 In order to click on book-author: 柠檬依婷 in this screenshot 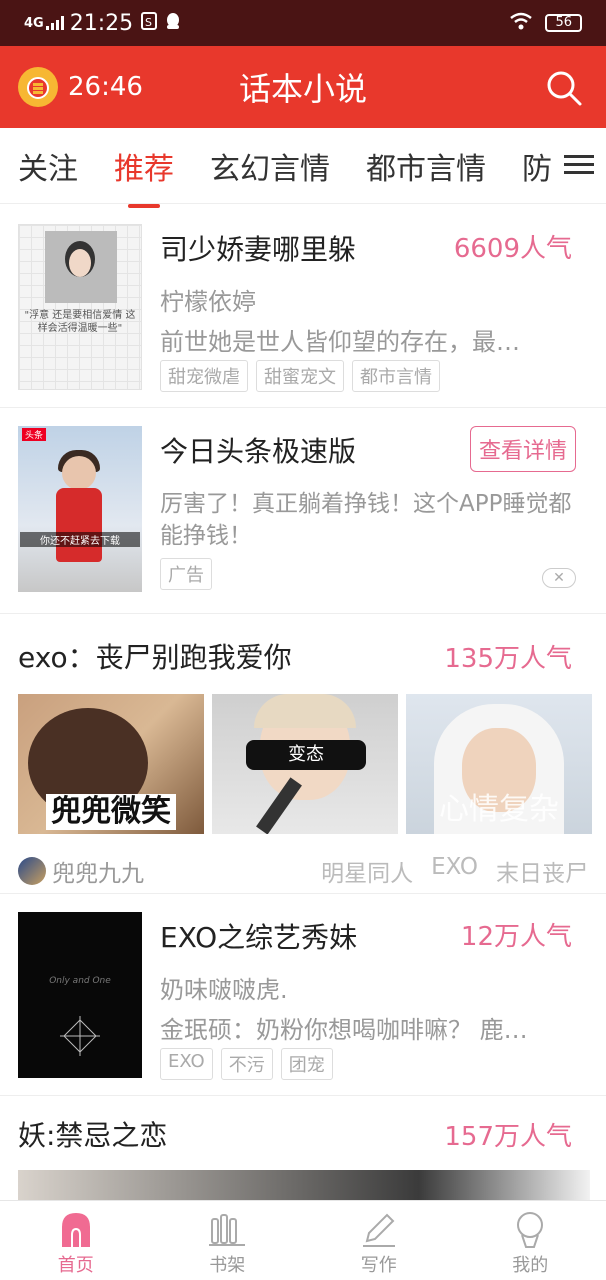, I will do `click(208, 302)`.